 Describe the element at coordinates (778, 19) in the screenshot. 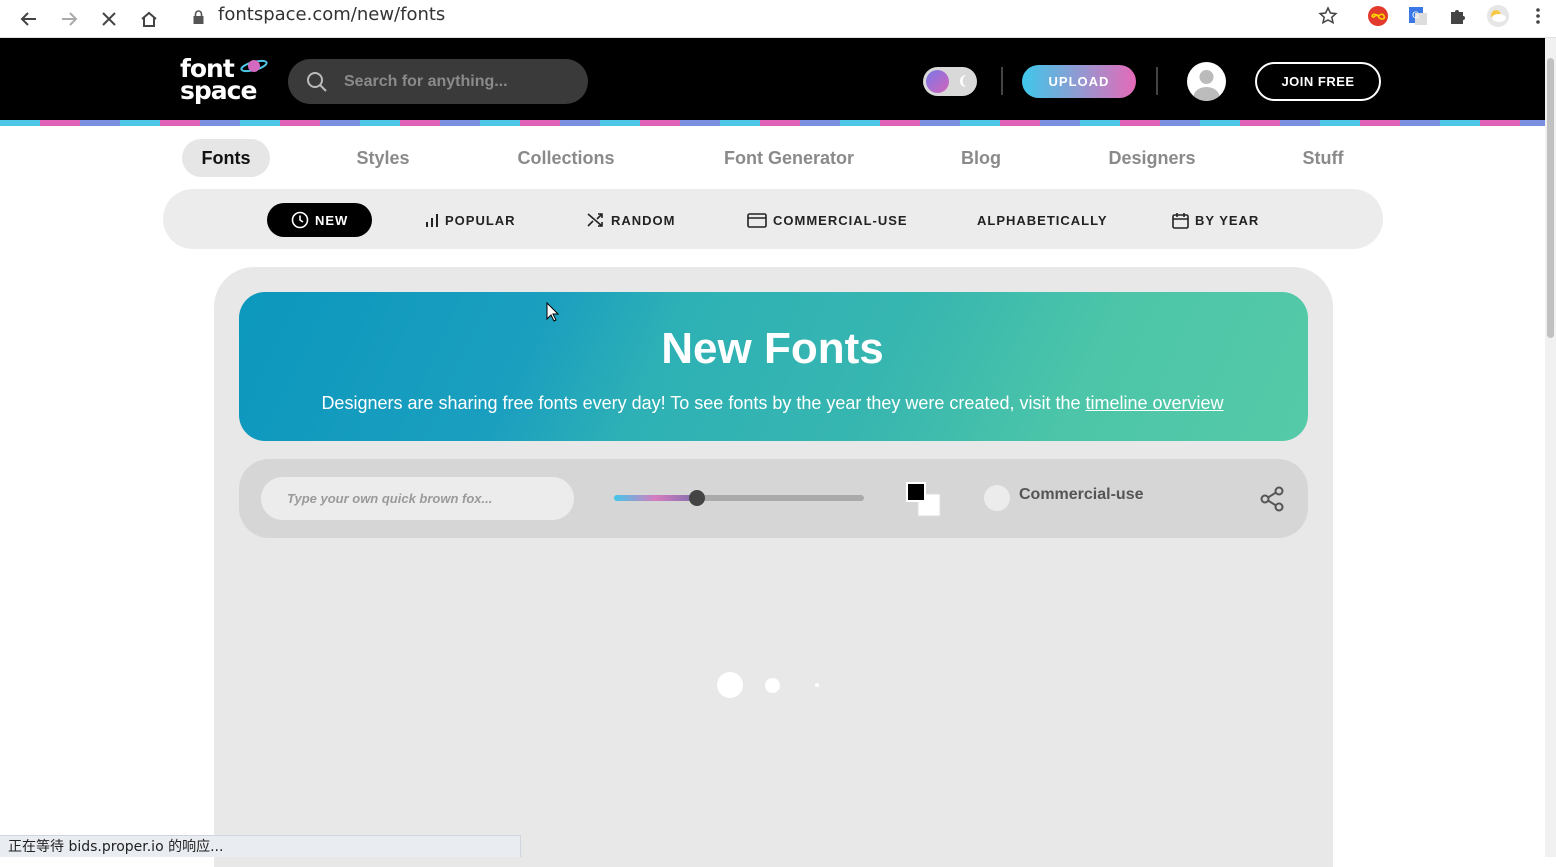

I see `browser-toolbar: fontspace.com/new/fonts G` at that location.